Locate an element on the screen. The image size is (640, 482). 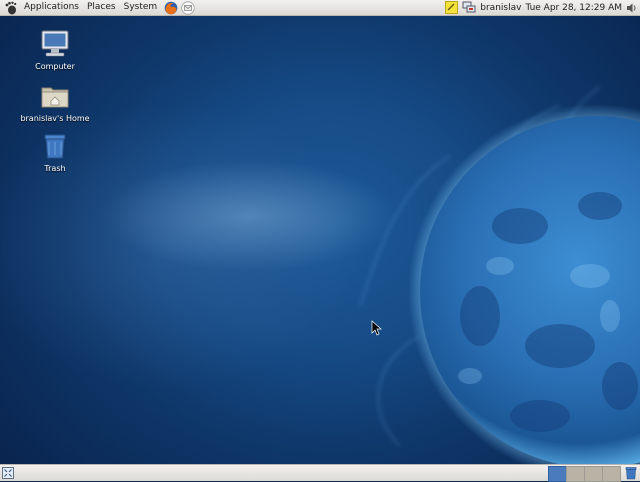
trash-icon is located at coordinates (55, 146).